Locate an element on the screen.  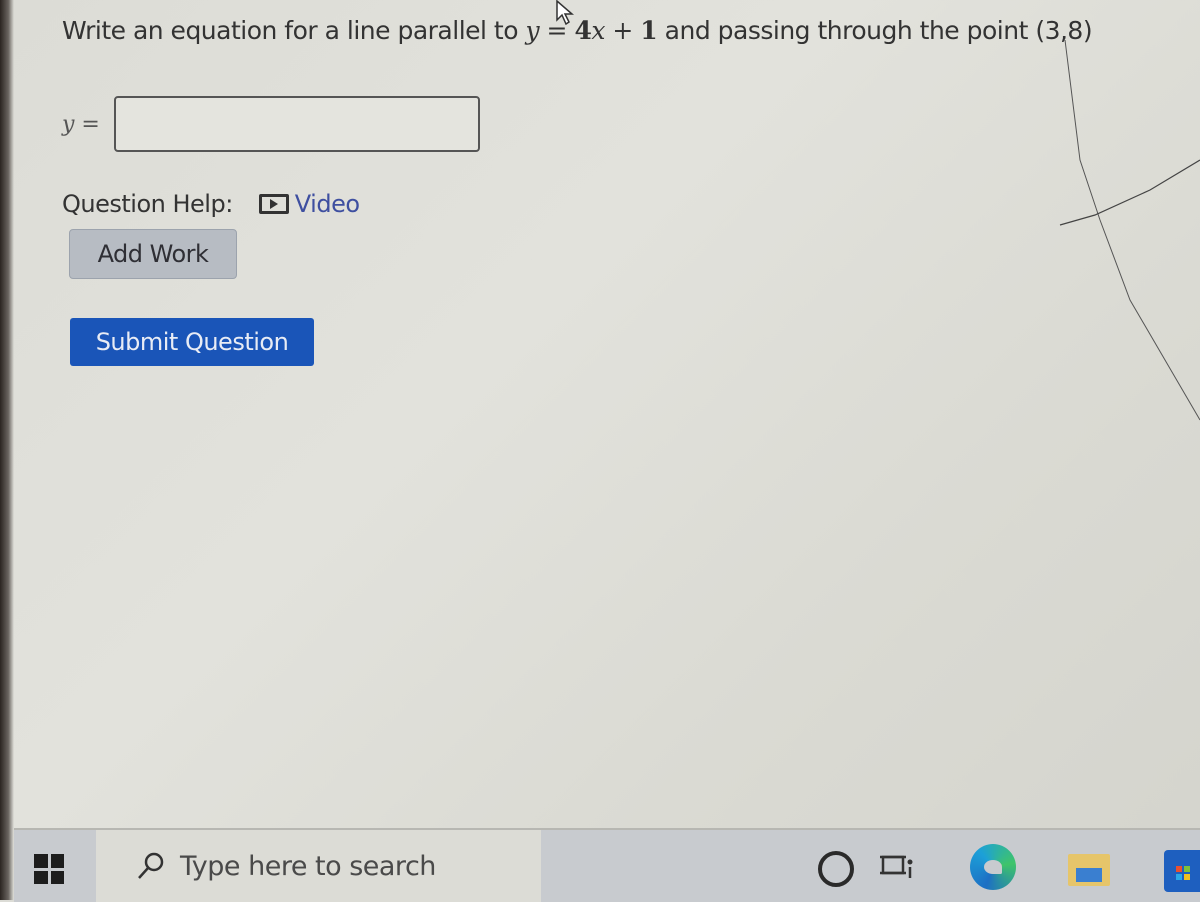
answer-label: y = is located at coordinates (81, 124).